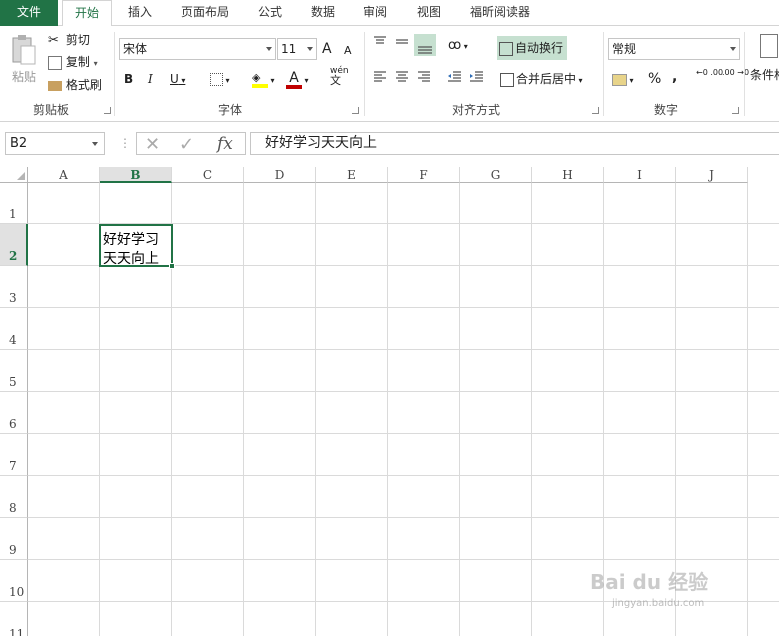  Describe the element at coordinates (402, 45) in the screenshot. I see `align-middle-button` at that location.